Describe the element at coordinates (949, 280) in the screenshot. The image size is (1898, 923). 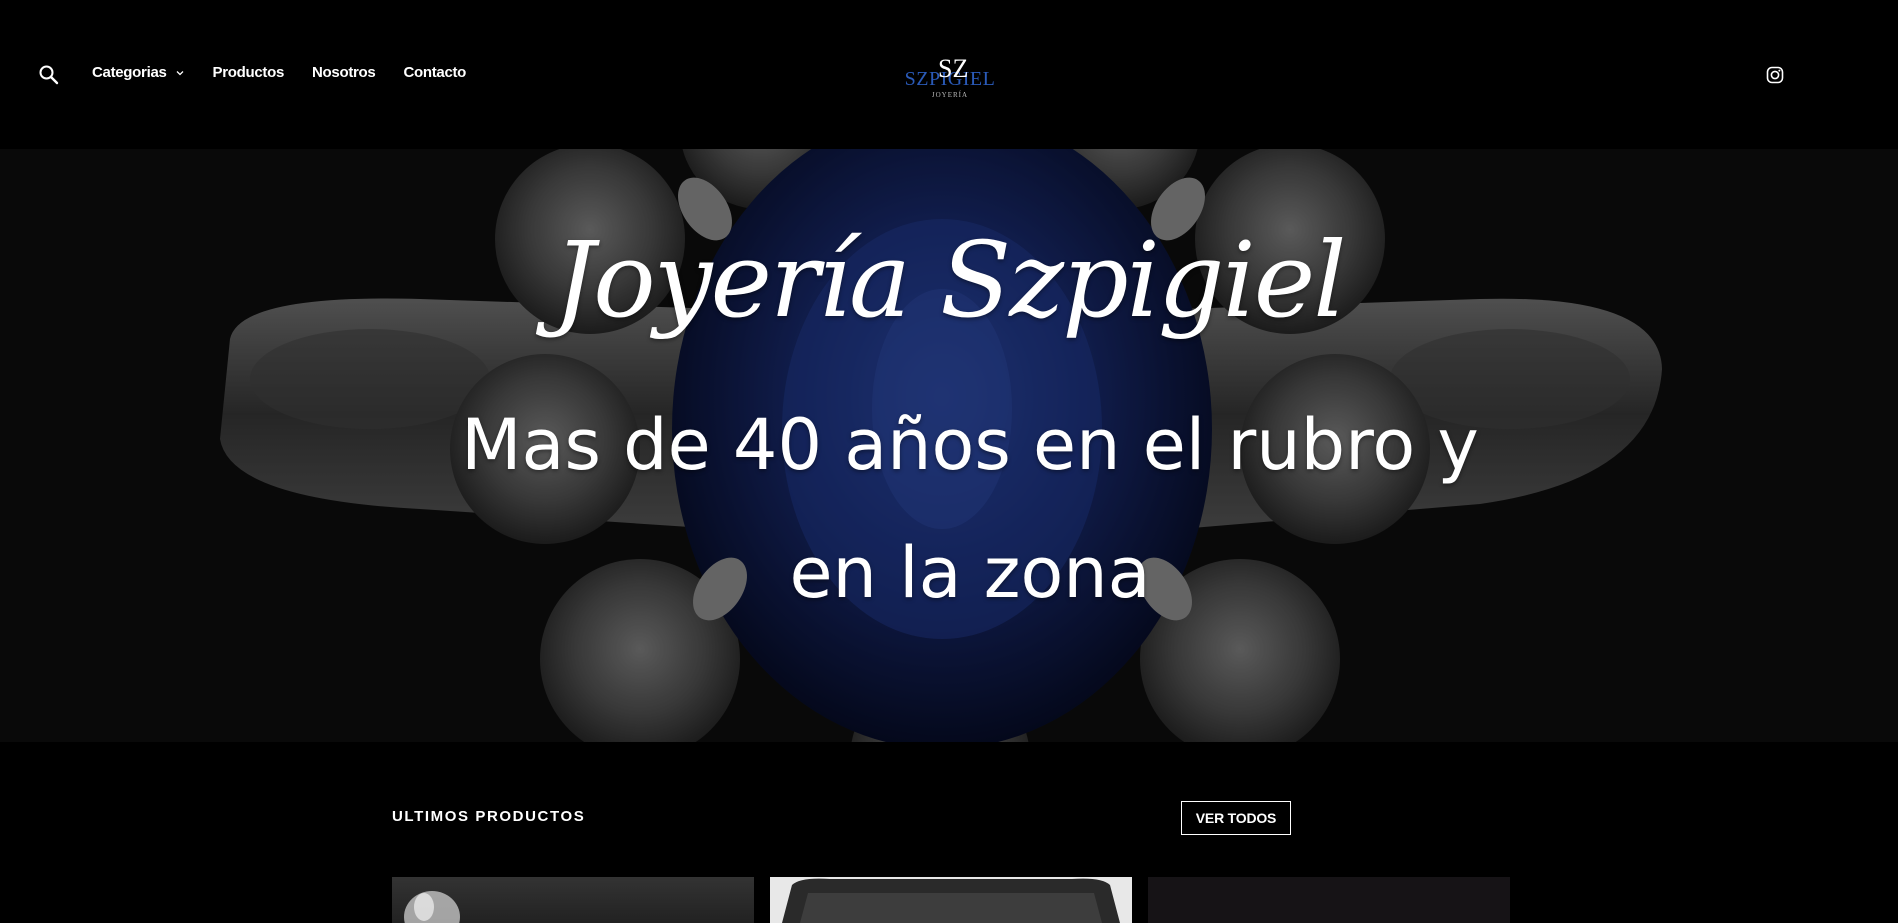
I see `hero-script-title: Joyería Szpigiel` at that location.